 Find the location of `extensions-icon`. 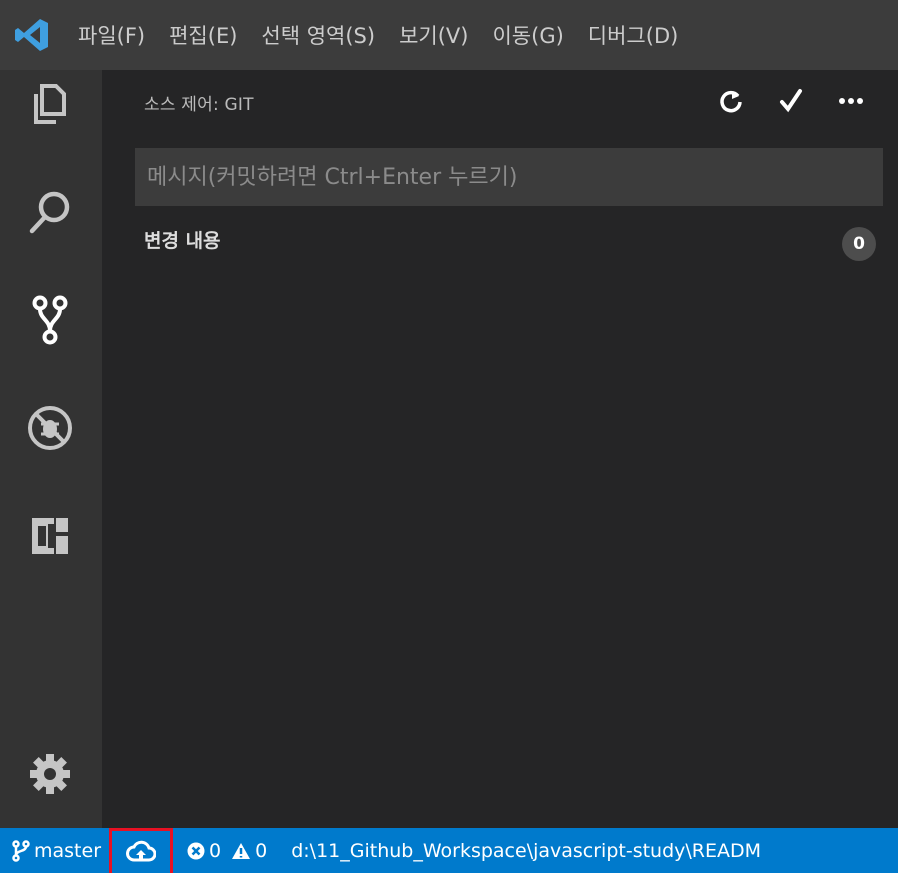

extensions-icon is located at coordinates (50, 536).